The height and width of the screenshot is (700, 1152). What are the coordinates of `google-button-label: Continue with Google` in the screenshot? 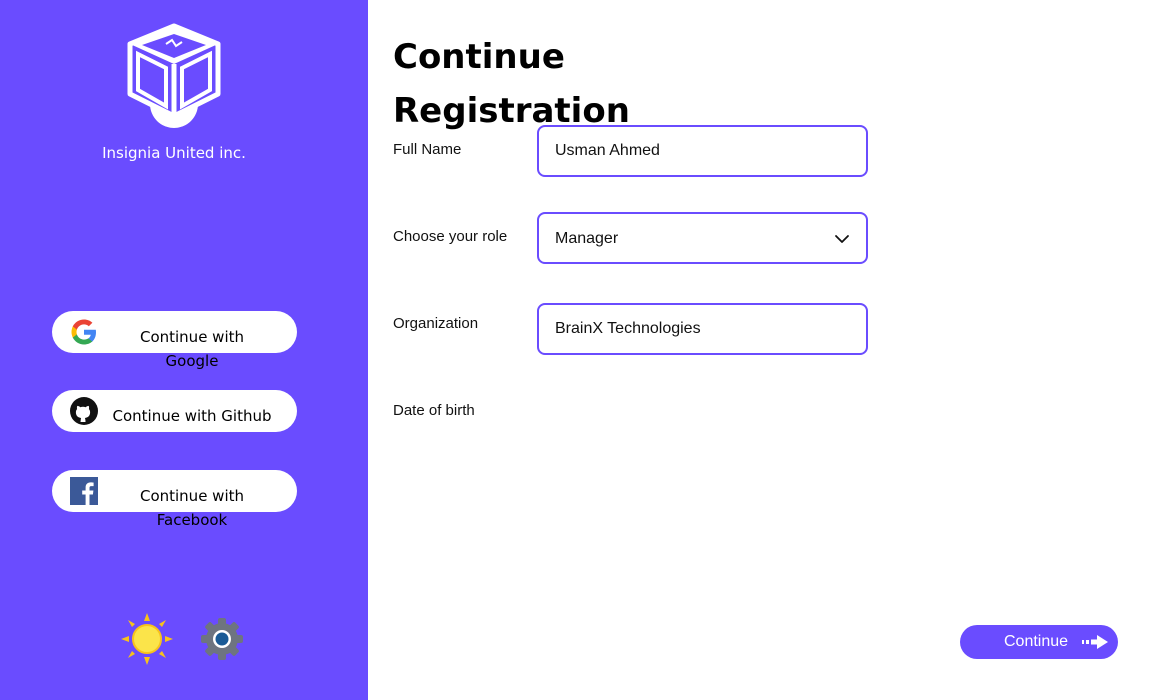 It's located at (192, 349).